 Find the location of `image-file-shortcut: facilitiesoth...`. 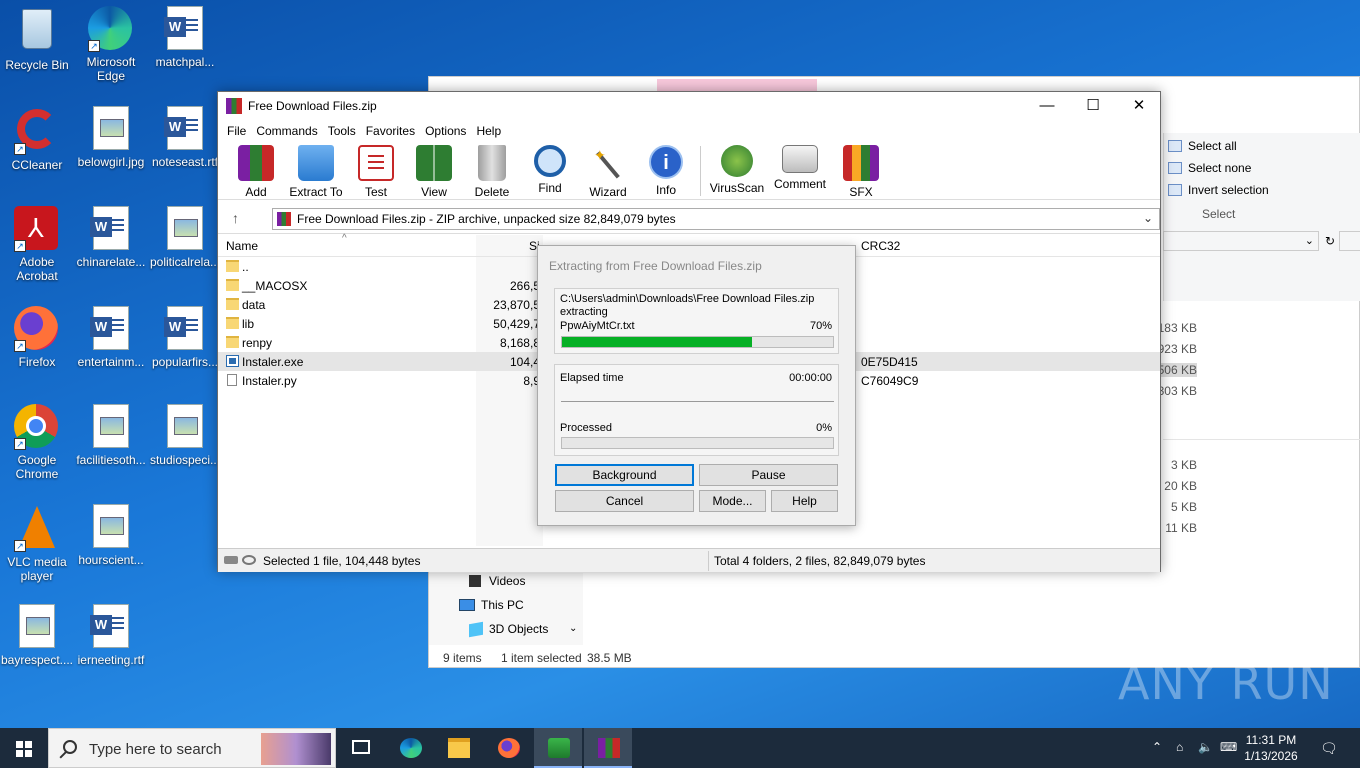

image-file-shortcut: facilitiesoth... is located at coordinates (111, 435).